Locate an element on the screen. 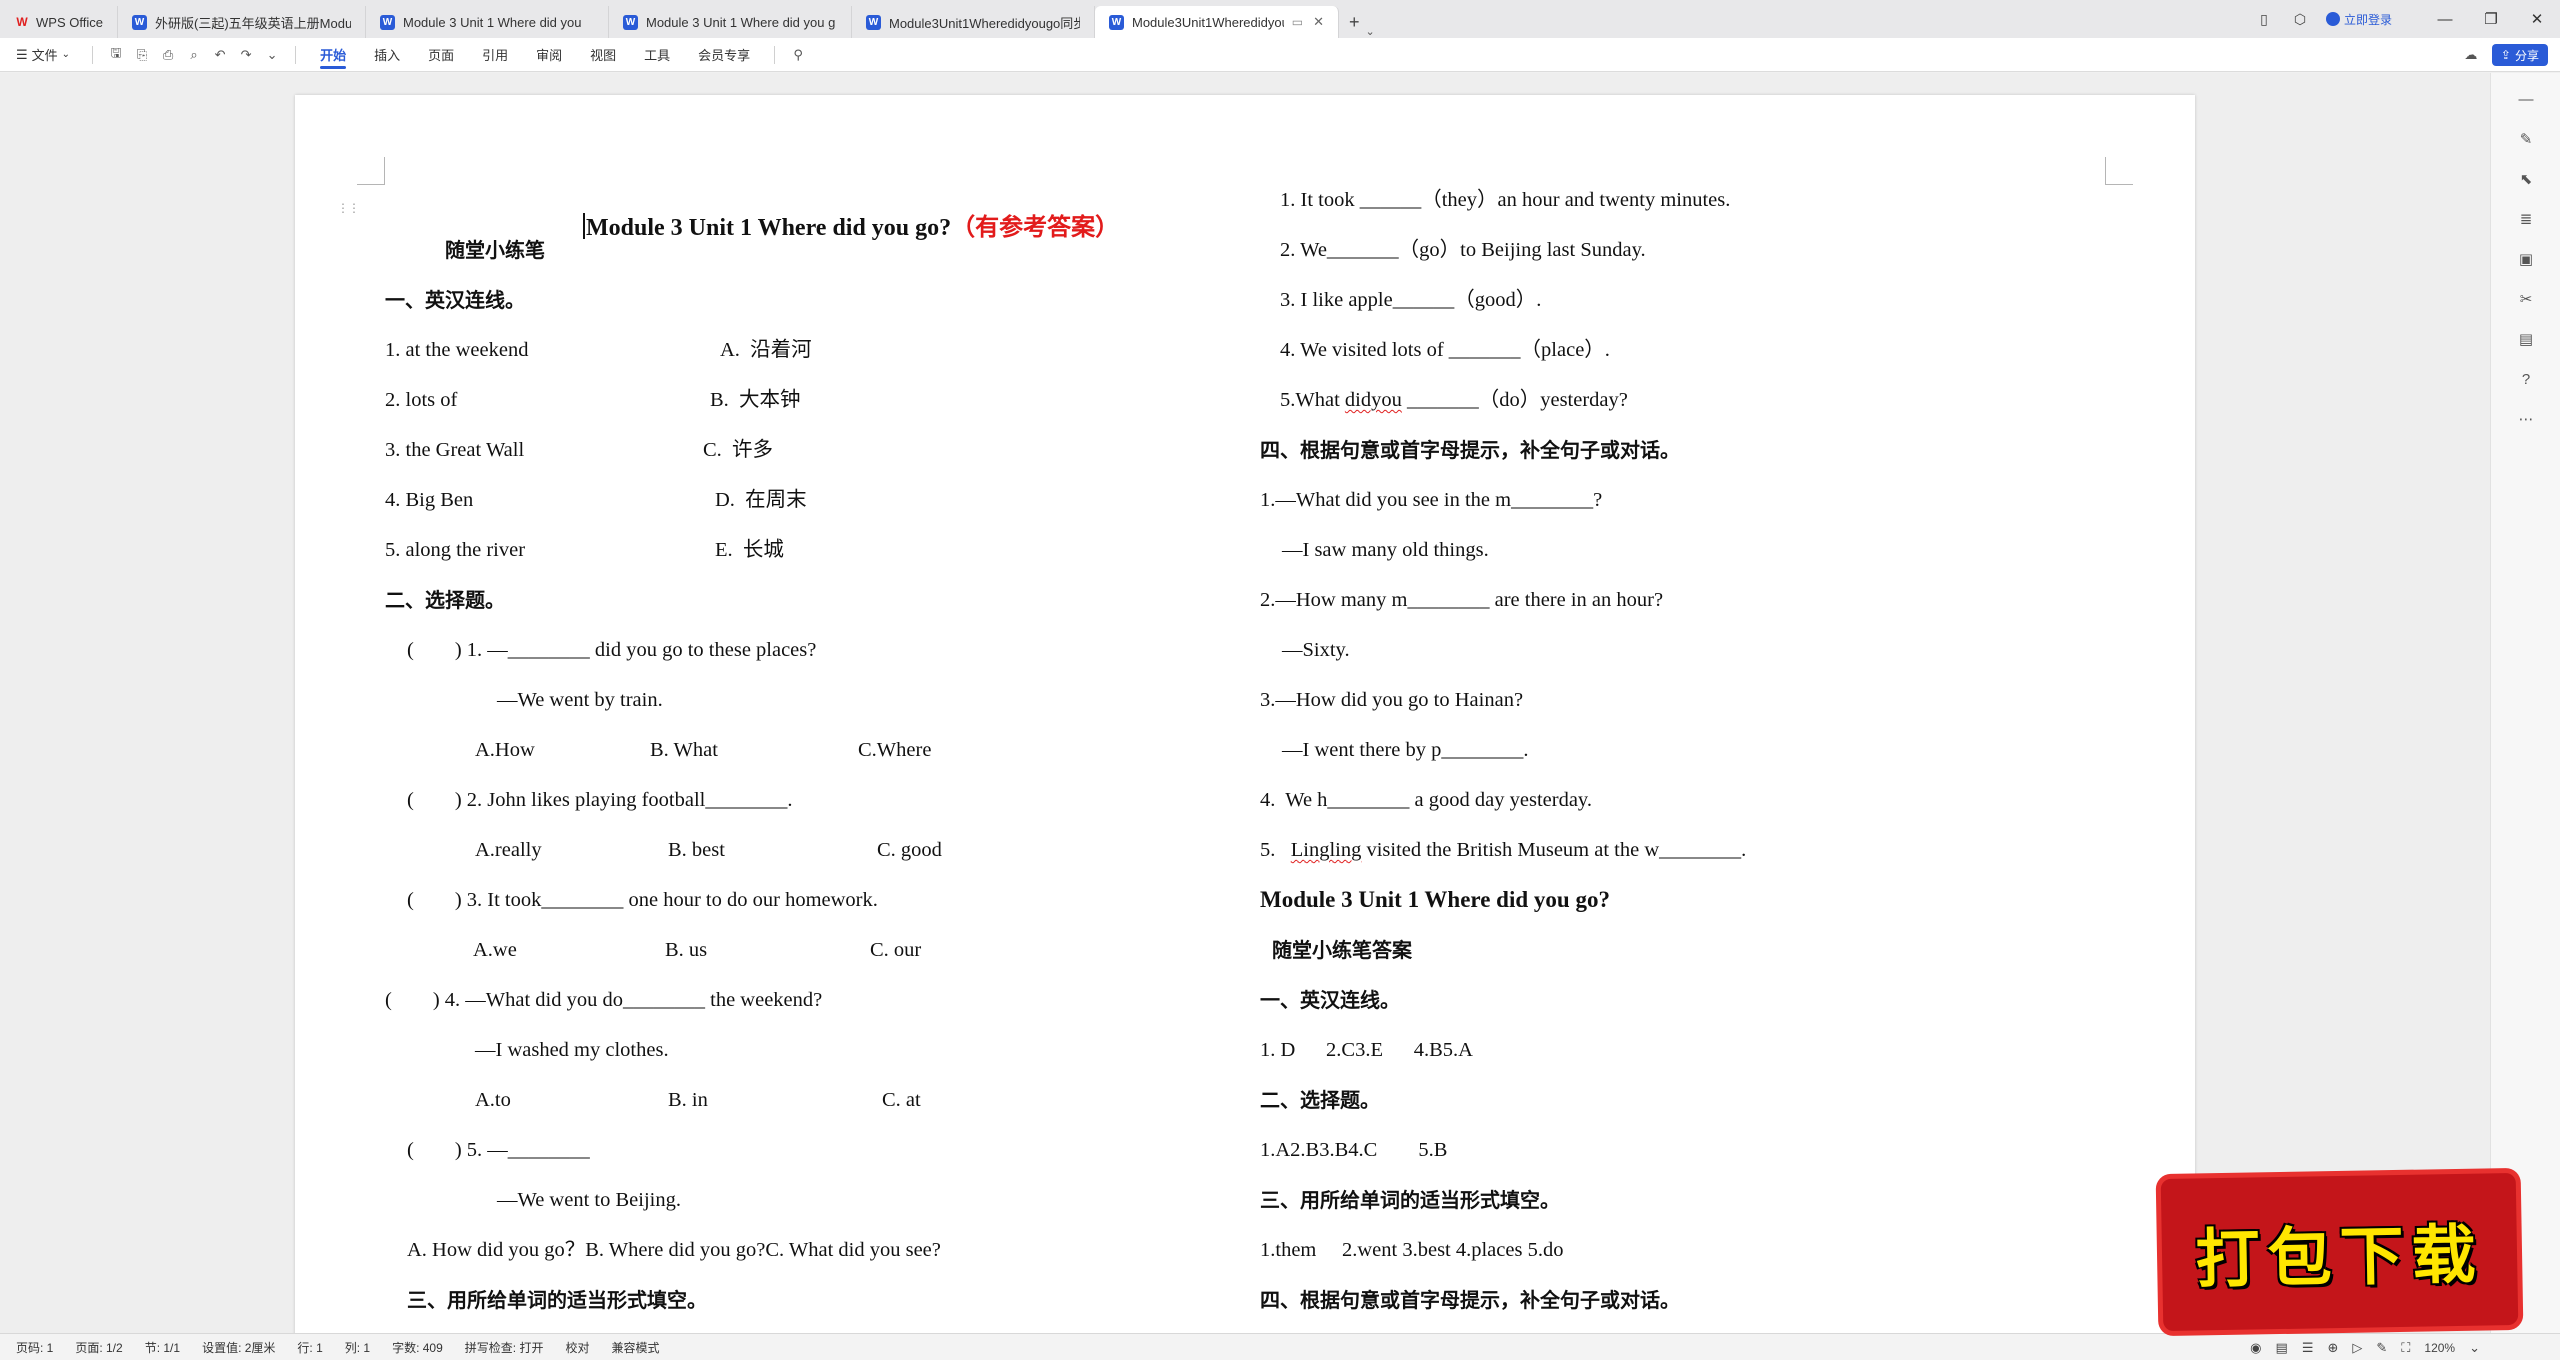  layout-icon: ▯ is located at coordinates (2264, 19).